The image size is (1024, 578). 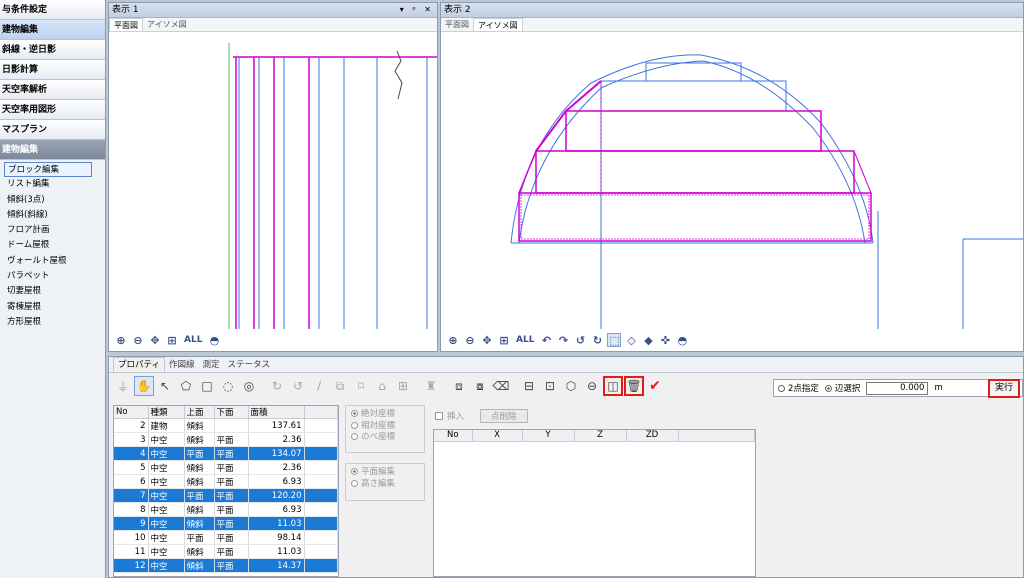 What do you see at coordinates (226, 467) in the screenshot?
I see `table-row: 5 中空 傾斜 平面 2.36` at bounding box center [226, 467].